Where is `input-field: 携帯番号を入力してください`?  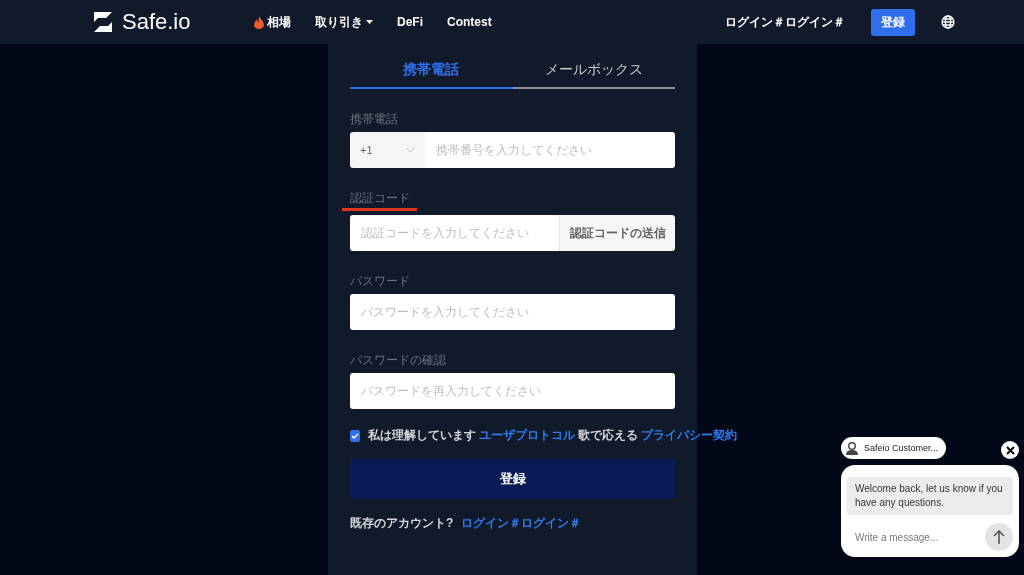 input-field: 携帯番号を入力してください is located at coordinates (550, 150).